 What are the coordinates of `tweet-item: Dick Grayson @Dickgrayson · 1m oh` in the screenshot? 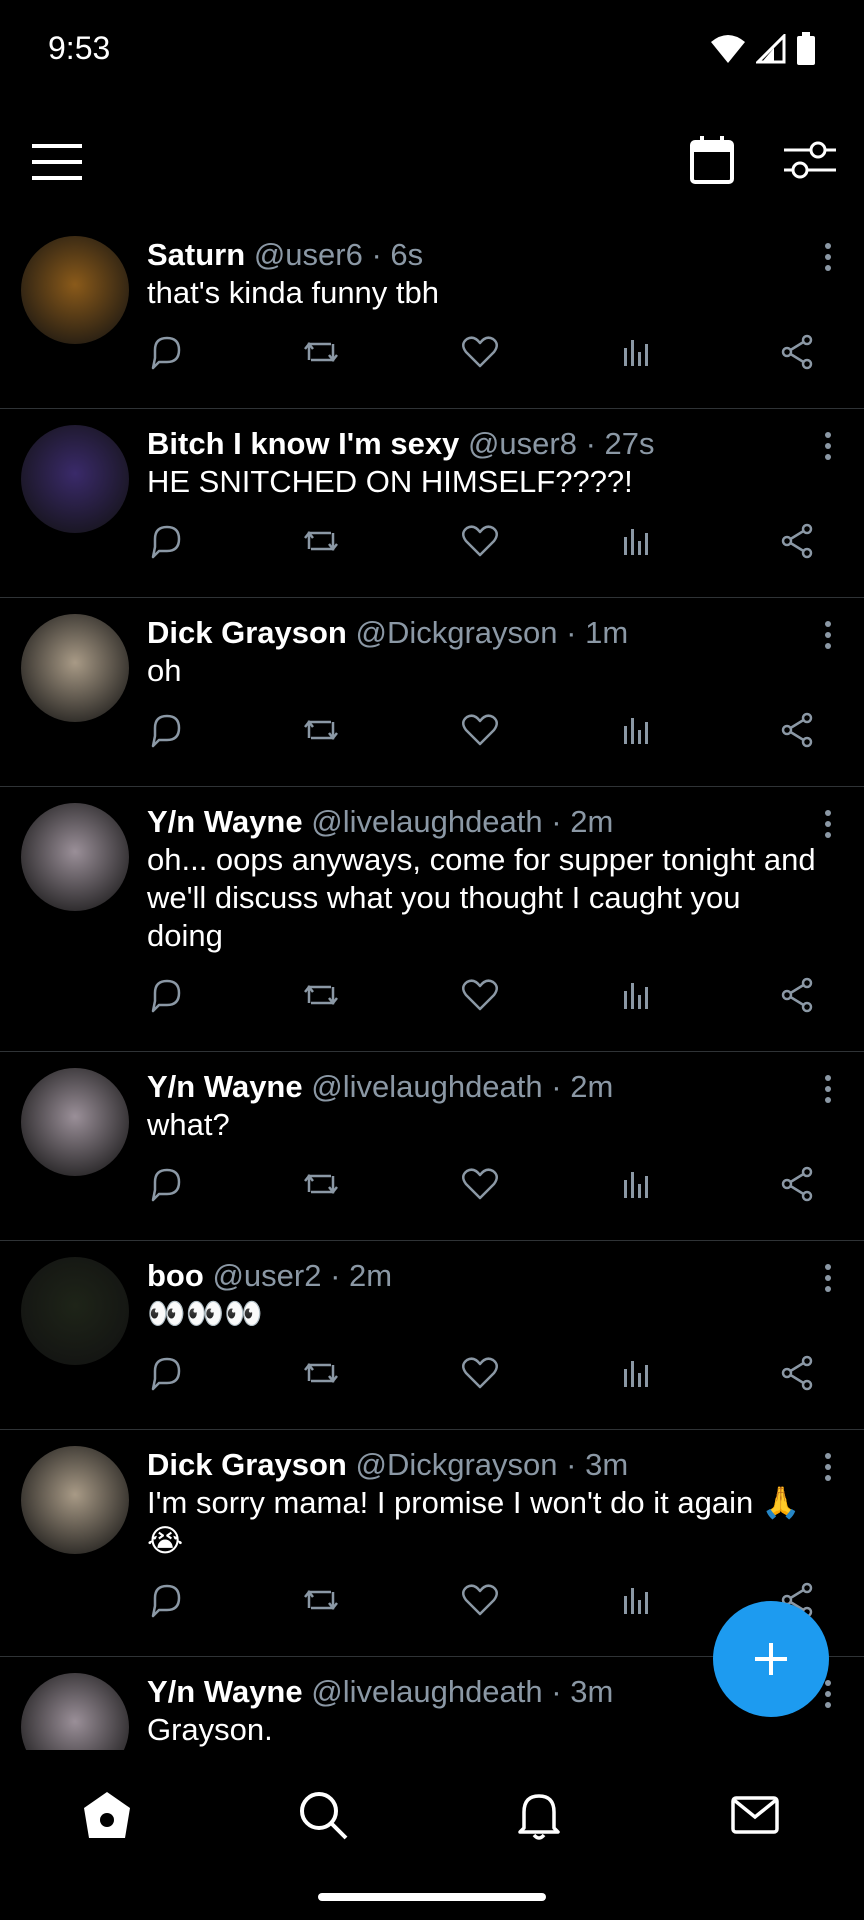 It's located at (432, 692).